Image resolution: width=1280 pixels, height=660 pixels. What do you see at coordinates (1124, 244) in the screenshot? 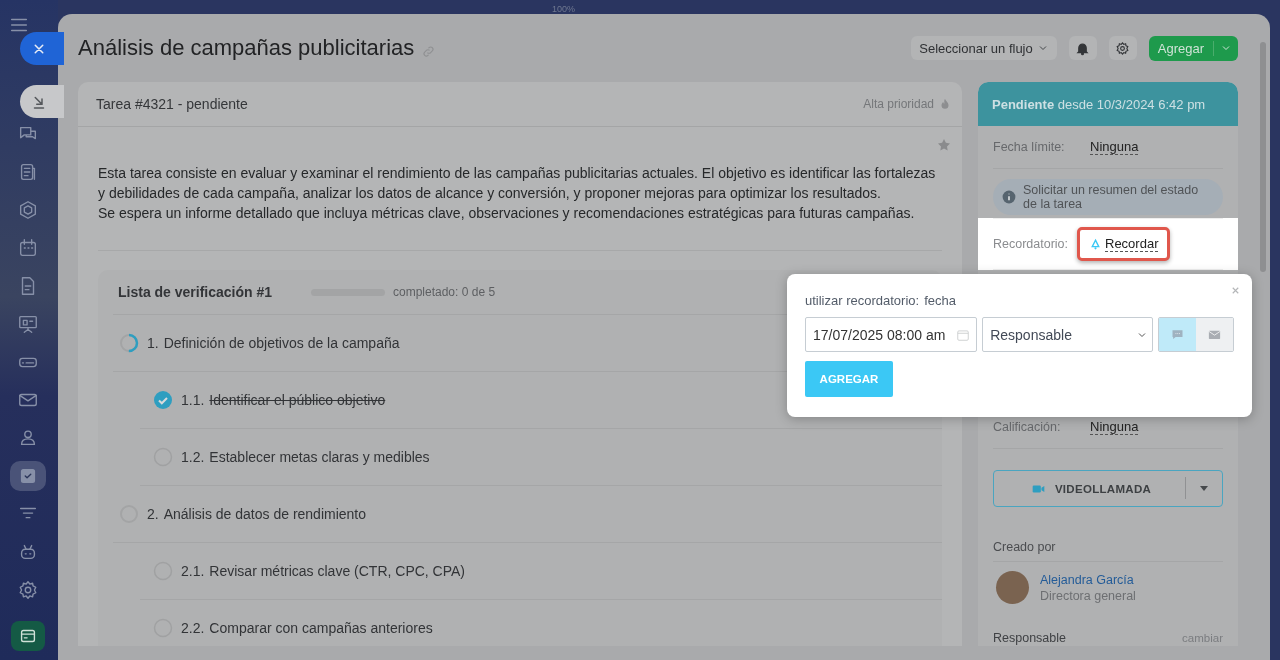
I see `remind-button: Recordar` at bounding box center [1124, 244].